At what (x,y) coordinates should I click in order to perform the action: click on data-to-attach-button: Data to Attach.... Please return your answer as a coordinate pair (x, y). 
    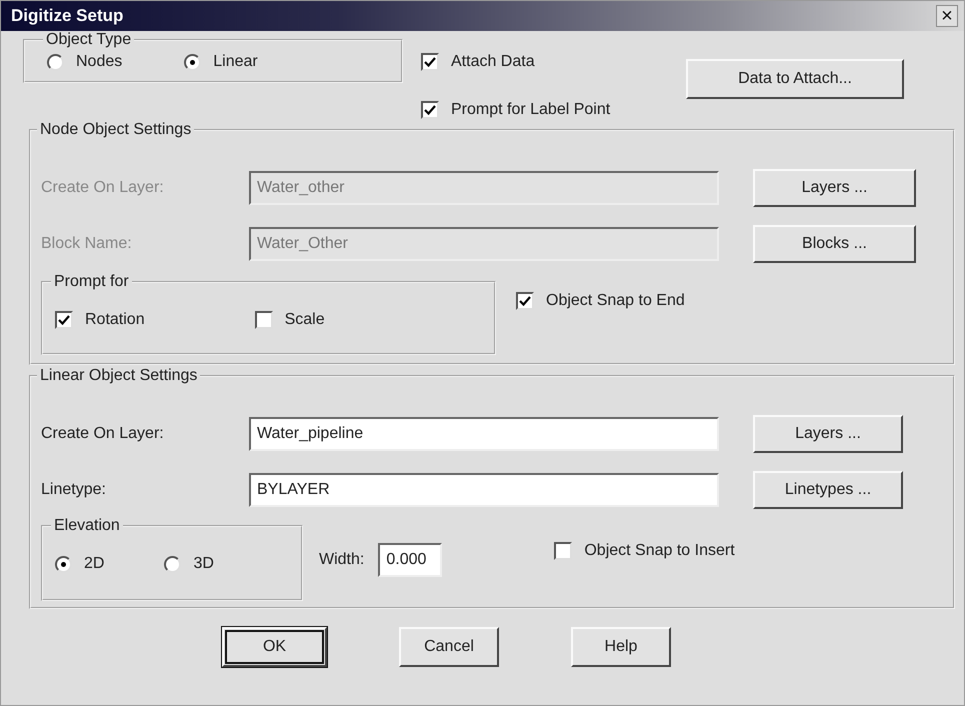
    Looking at the image, I should click on (795, 79).